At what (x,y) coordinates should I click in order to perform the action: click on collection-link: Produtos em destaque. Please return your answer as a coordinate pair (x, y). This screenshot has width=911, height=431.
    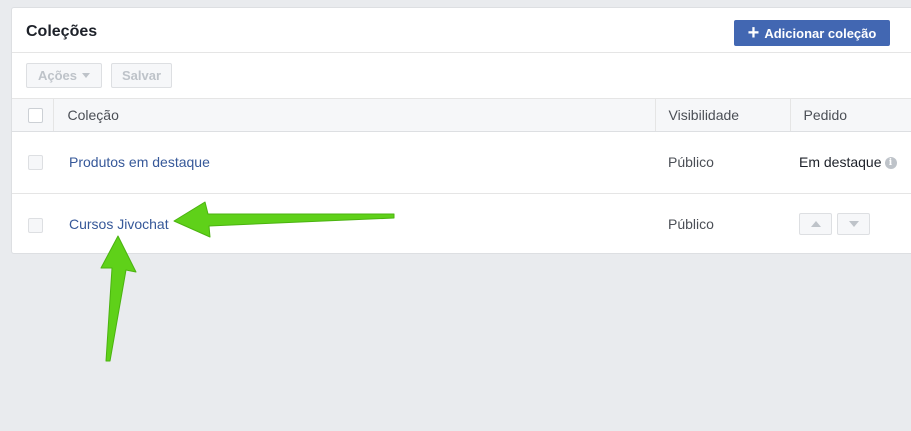
    Looking at the image, I should click on (139, 162).